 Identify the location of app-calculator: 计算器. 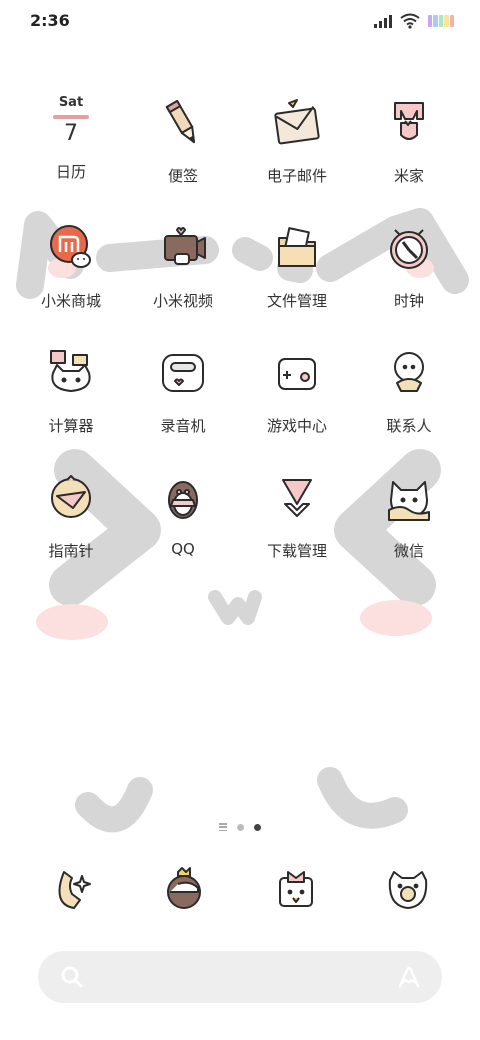
(71, 390).